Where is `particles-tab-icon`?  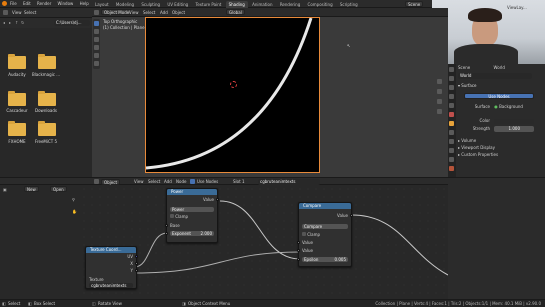
particles-tab-icon is located at coordinates (451, 141).